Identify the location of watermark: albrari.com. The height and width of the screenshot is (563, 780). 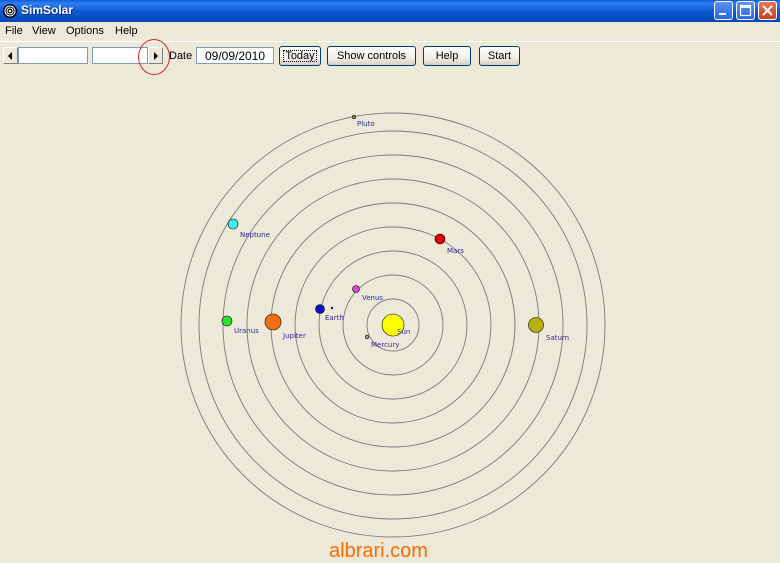
(378, 551).